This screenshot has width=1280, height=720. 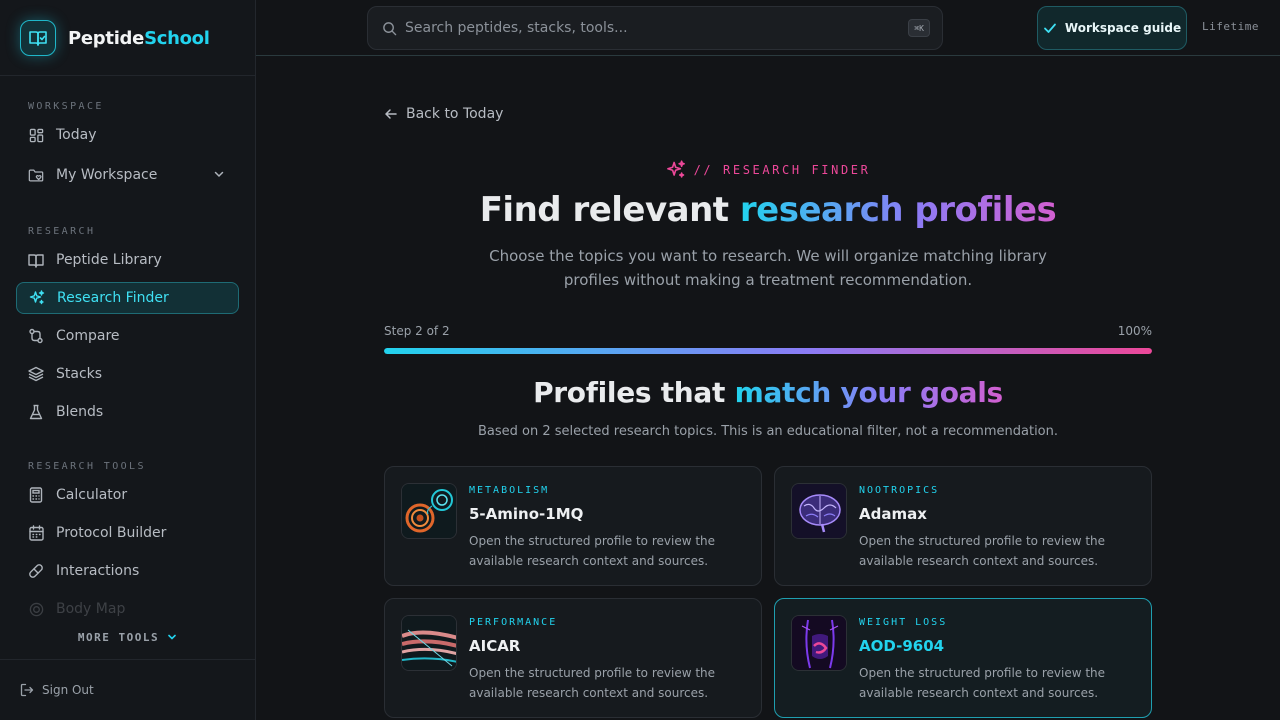 I want to click on brand-name: PeptideSchool, so click(x=139, y=38).